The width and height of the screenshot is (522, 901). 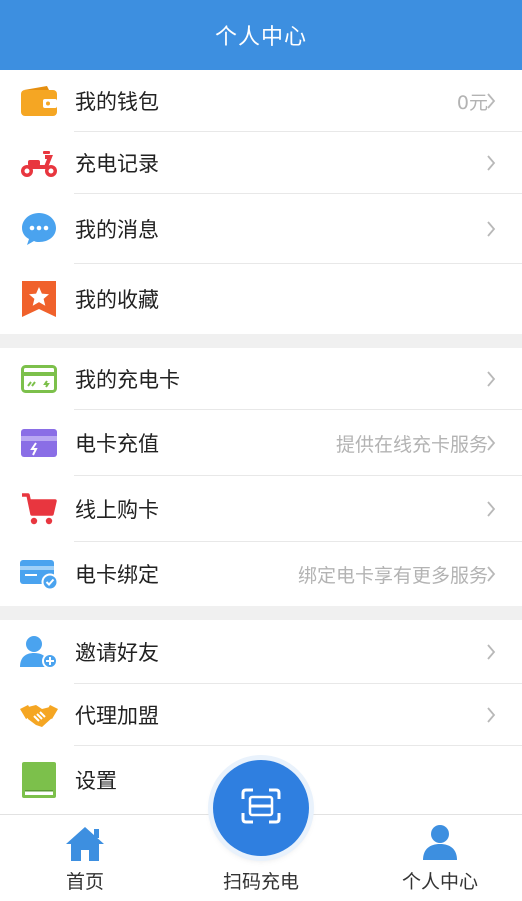 I want to click on menu-item-label: 设置, so click(x=96, y=781).